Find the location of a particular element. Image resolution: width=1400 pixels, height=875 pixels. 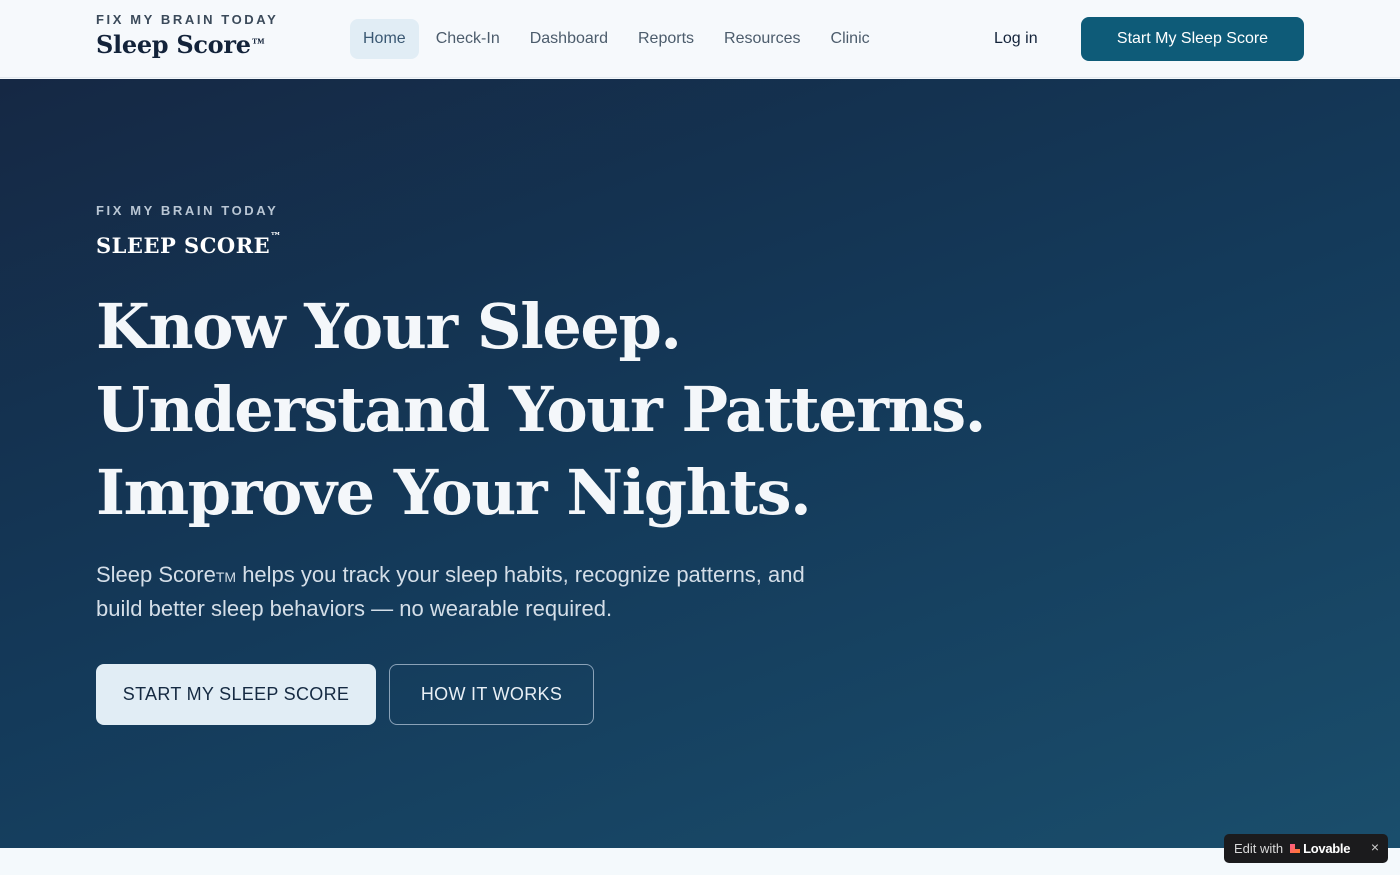

hero-brand: SLEEP SCORE™ is located at coordinates (189, 244).